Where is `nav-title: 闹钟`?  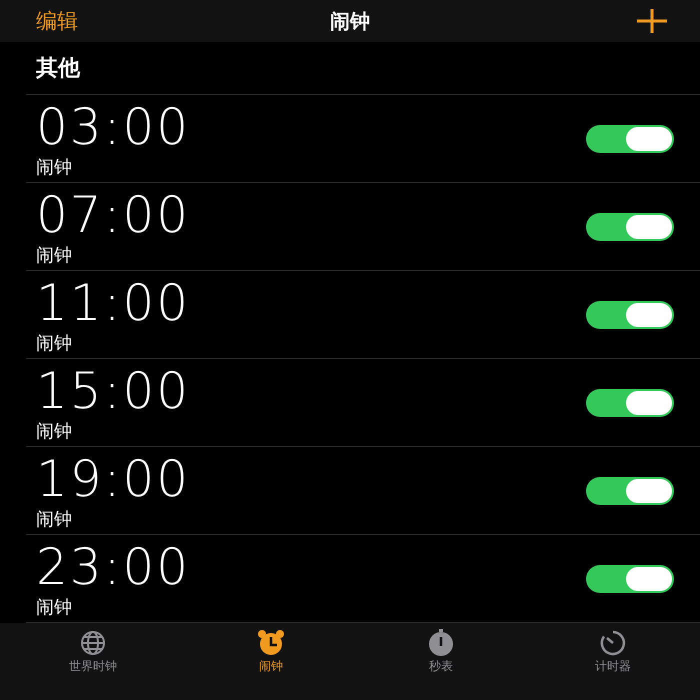
nav-title: 闹钟 is located at coordinates (350, 21).